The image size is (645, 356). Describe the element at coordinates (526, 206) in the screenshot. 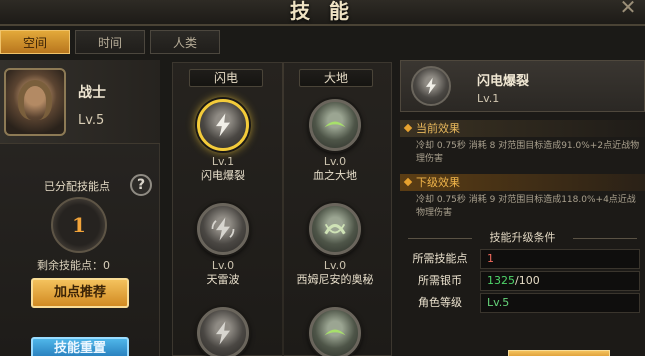

I see `next-effect-text: 冷却 0.75秒 消耗 9 对范围目标造成118.0%+4点近战物理伤害` at that location.